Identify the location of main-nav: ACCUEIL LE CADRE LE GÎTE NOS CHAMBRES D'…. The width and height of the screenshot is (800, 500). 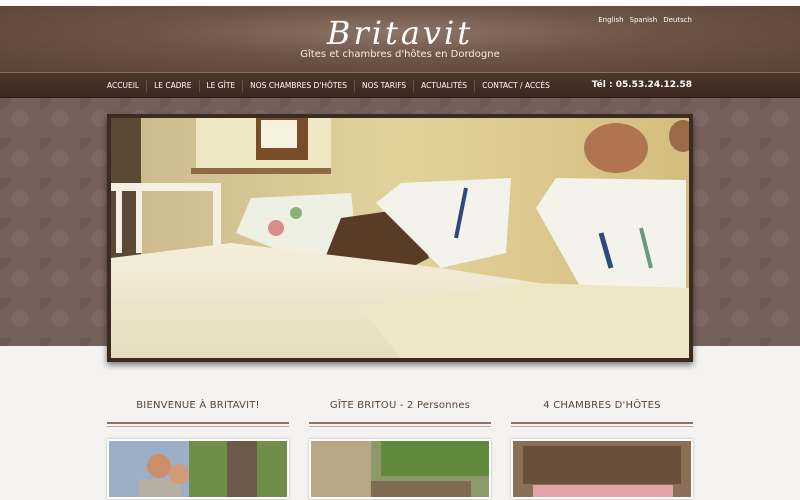
(400, 85).